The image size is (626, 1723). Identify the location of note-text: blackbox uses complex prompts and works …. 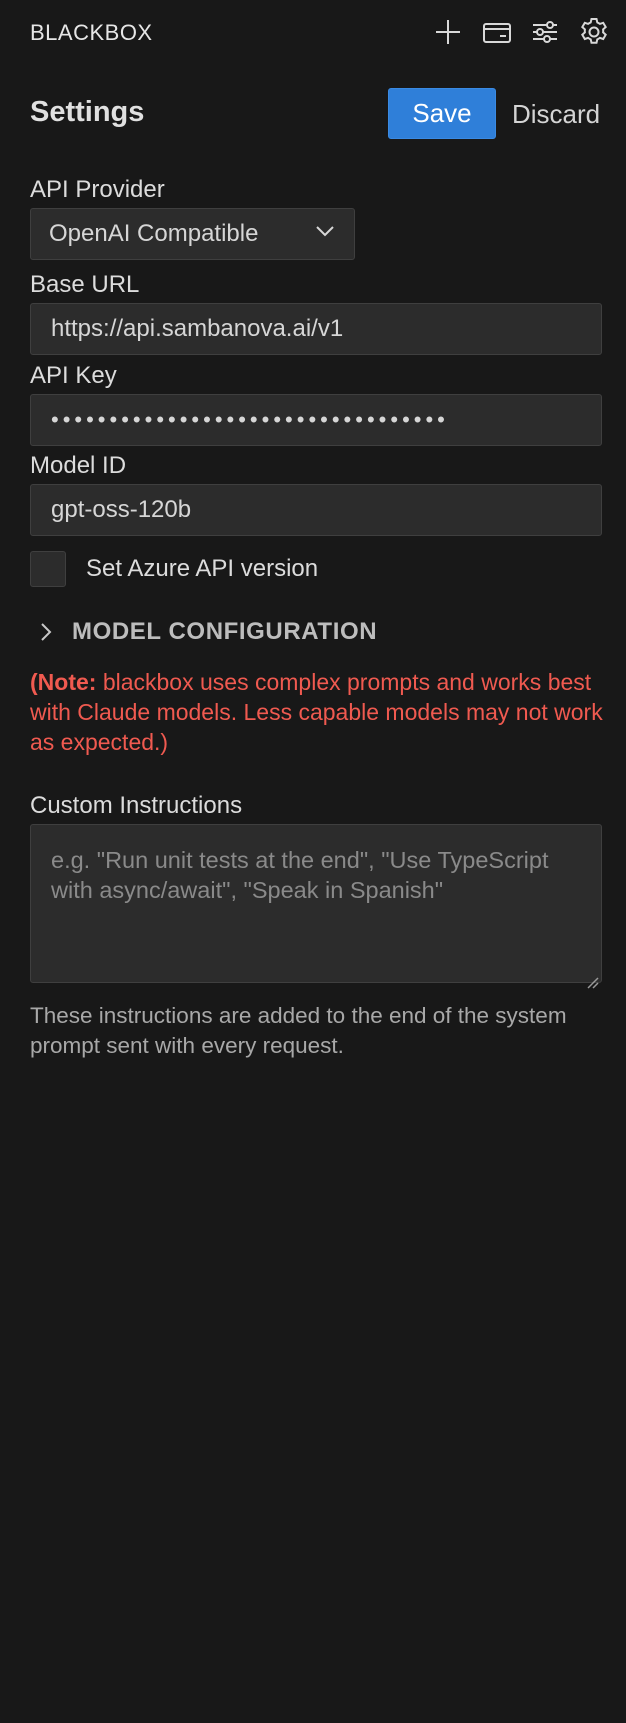
(316, 712).